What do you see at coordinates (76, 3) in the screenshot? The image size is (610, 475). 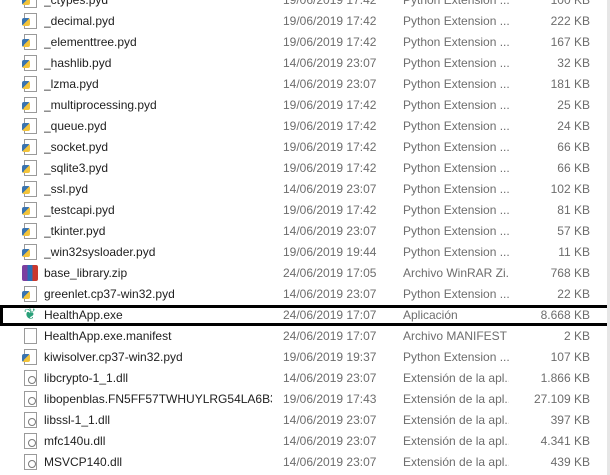 I see `file-name: _ctypes.pyd` at bounding box center [76, 3].